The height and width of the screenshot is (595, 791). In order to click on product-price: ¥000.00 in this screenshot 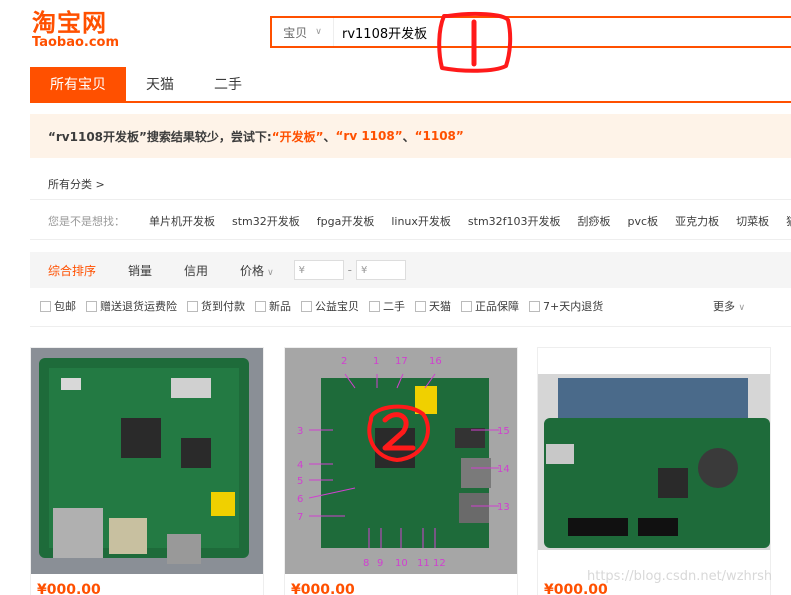, I will do `click(323, 588)`.